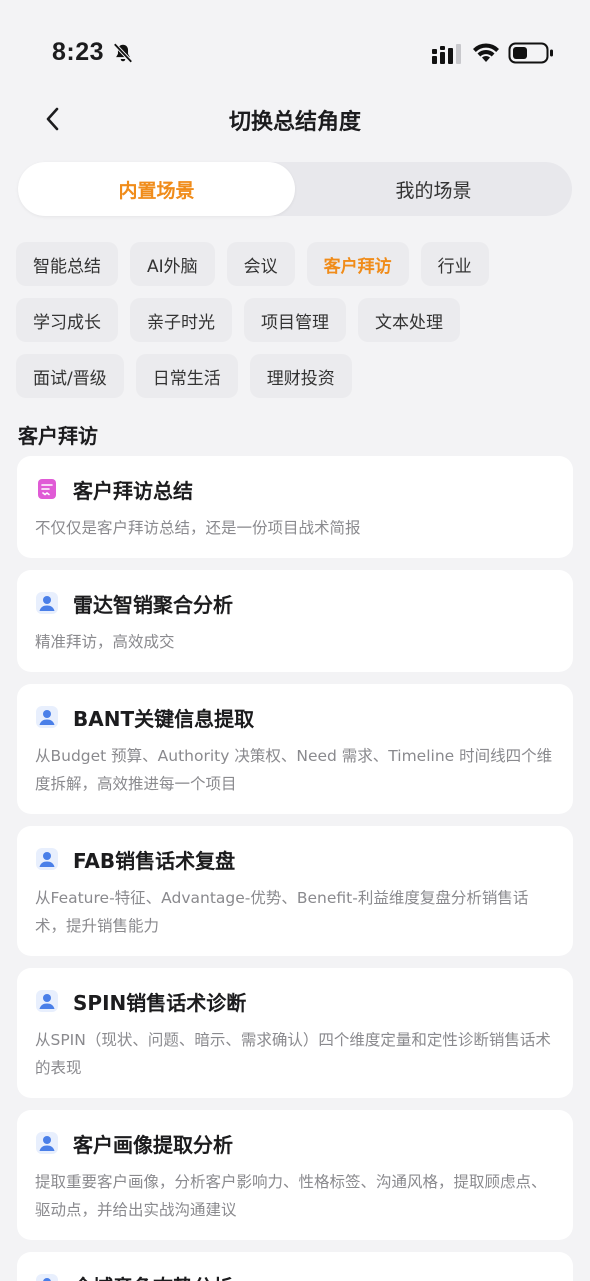 This screenshot has width=590, height=1281. I want to click on nav-bar: 切换总结角度, so click(295, 120).